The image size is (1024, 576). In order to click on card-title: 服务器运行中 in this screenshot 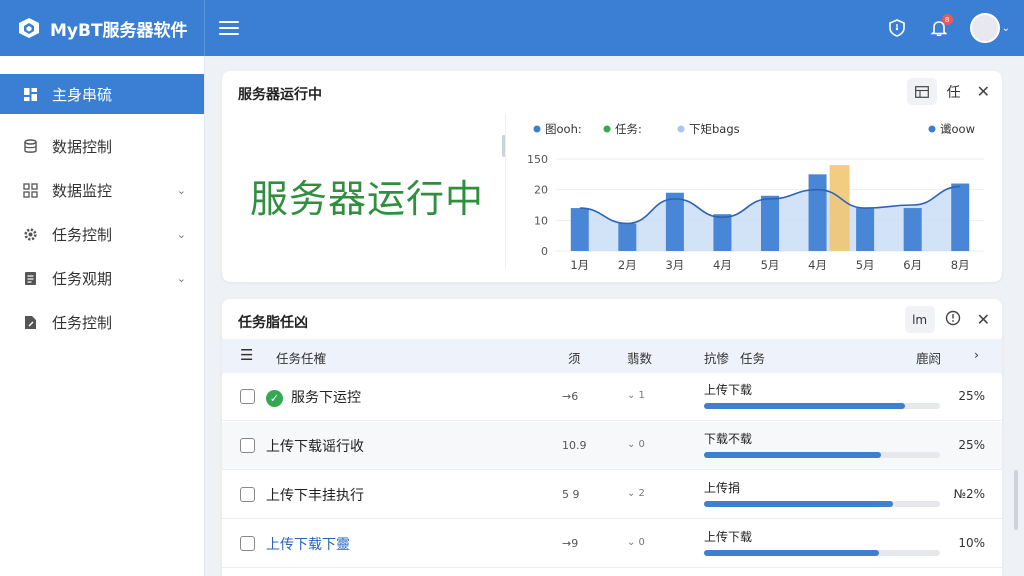, I will do `click(280, 95)`.